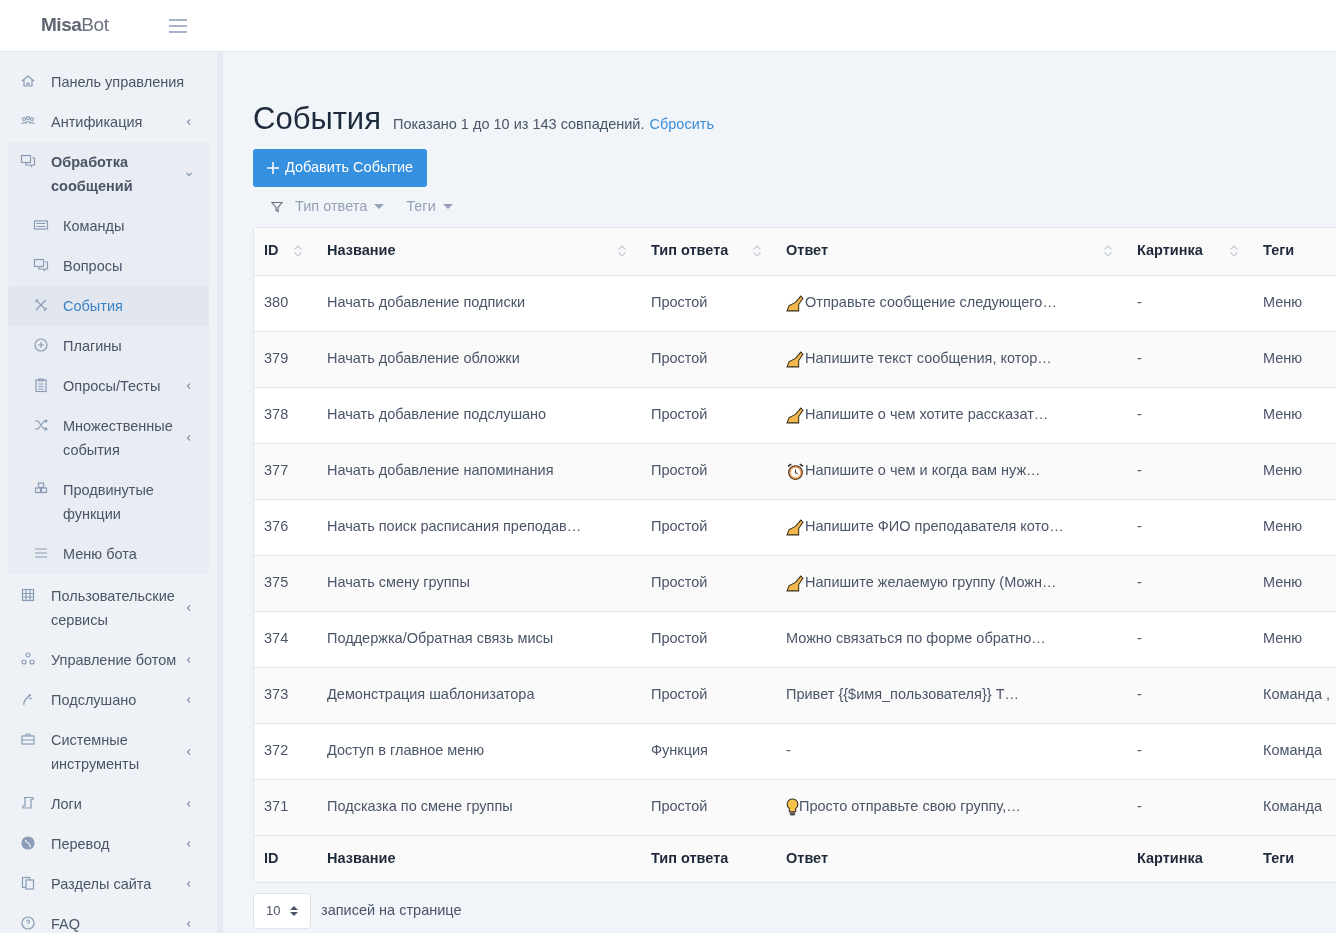 The image size is (1336, 933). Describe the element at coordinates (437, 414) in the screenshot. I see `name-cell: Начать добавление подслушано` at that location.